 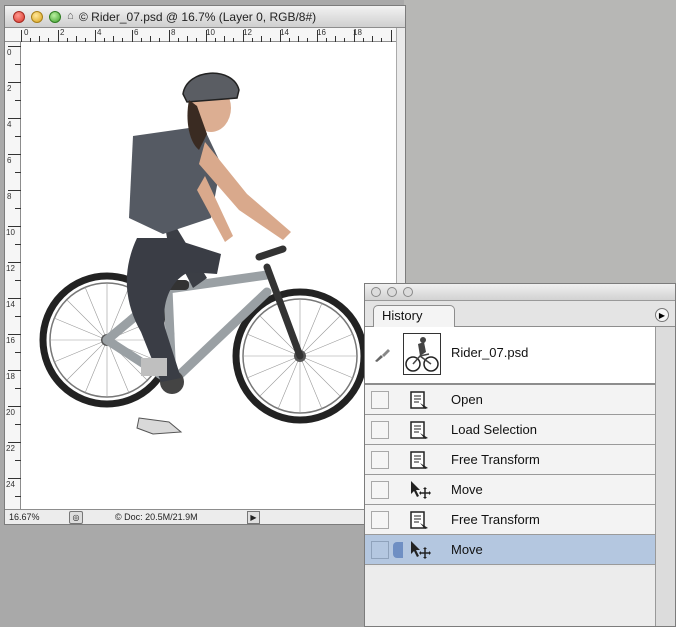 I want to click on history-item-label: Open, so click(x=467, y=399).